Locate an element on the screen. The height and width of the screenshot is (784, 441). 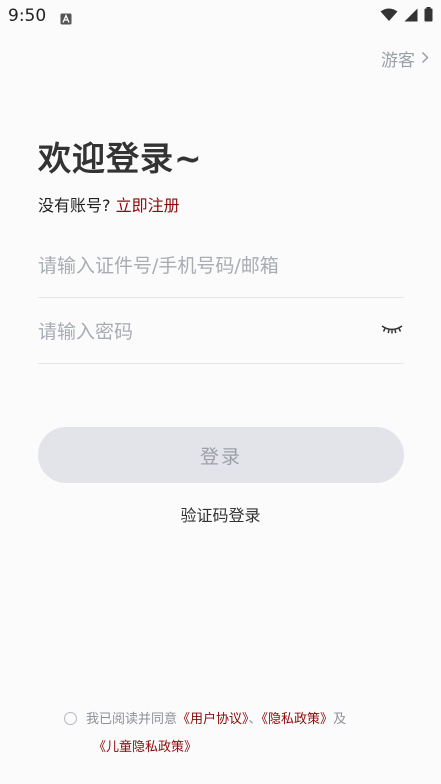
signup-prompt: 没有账号? 立即注册 is located at coordinates (109, 204).